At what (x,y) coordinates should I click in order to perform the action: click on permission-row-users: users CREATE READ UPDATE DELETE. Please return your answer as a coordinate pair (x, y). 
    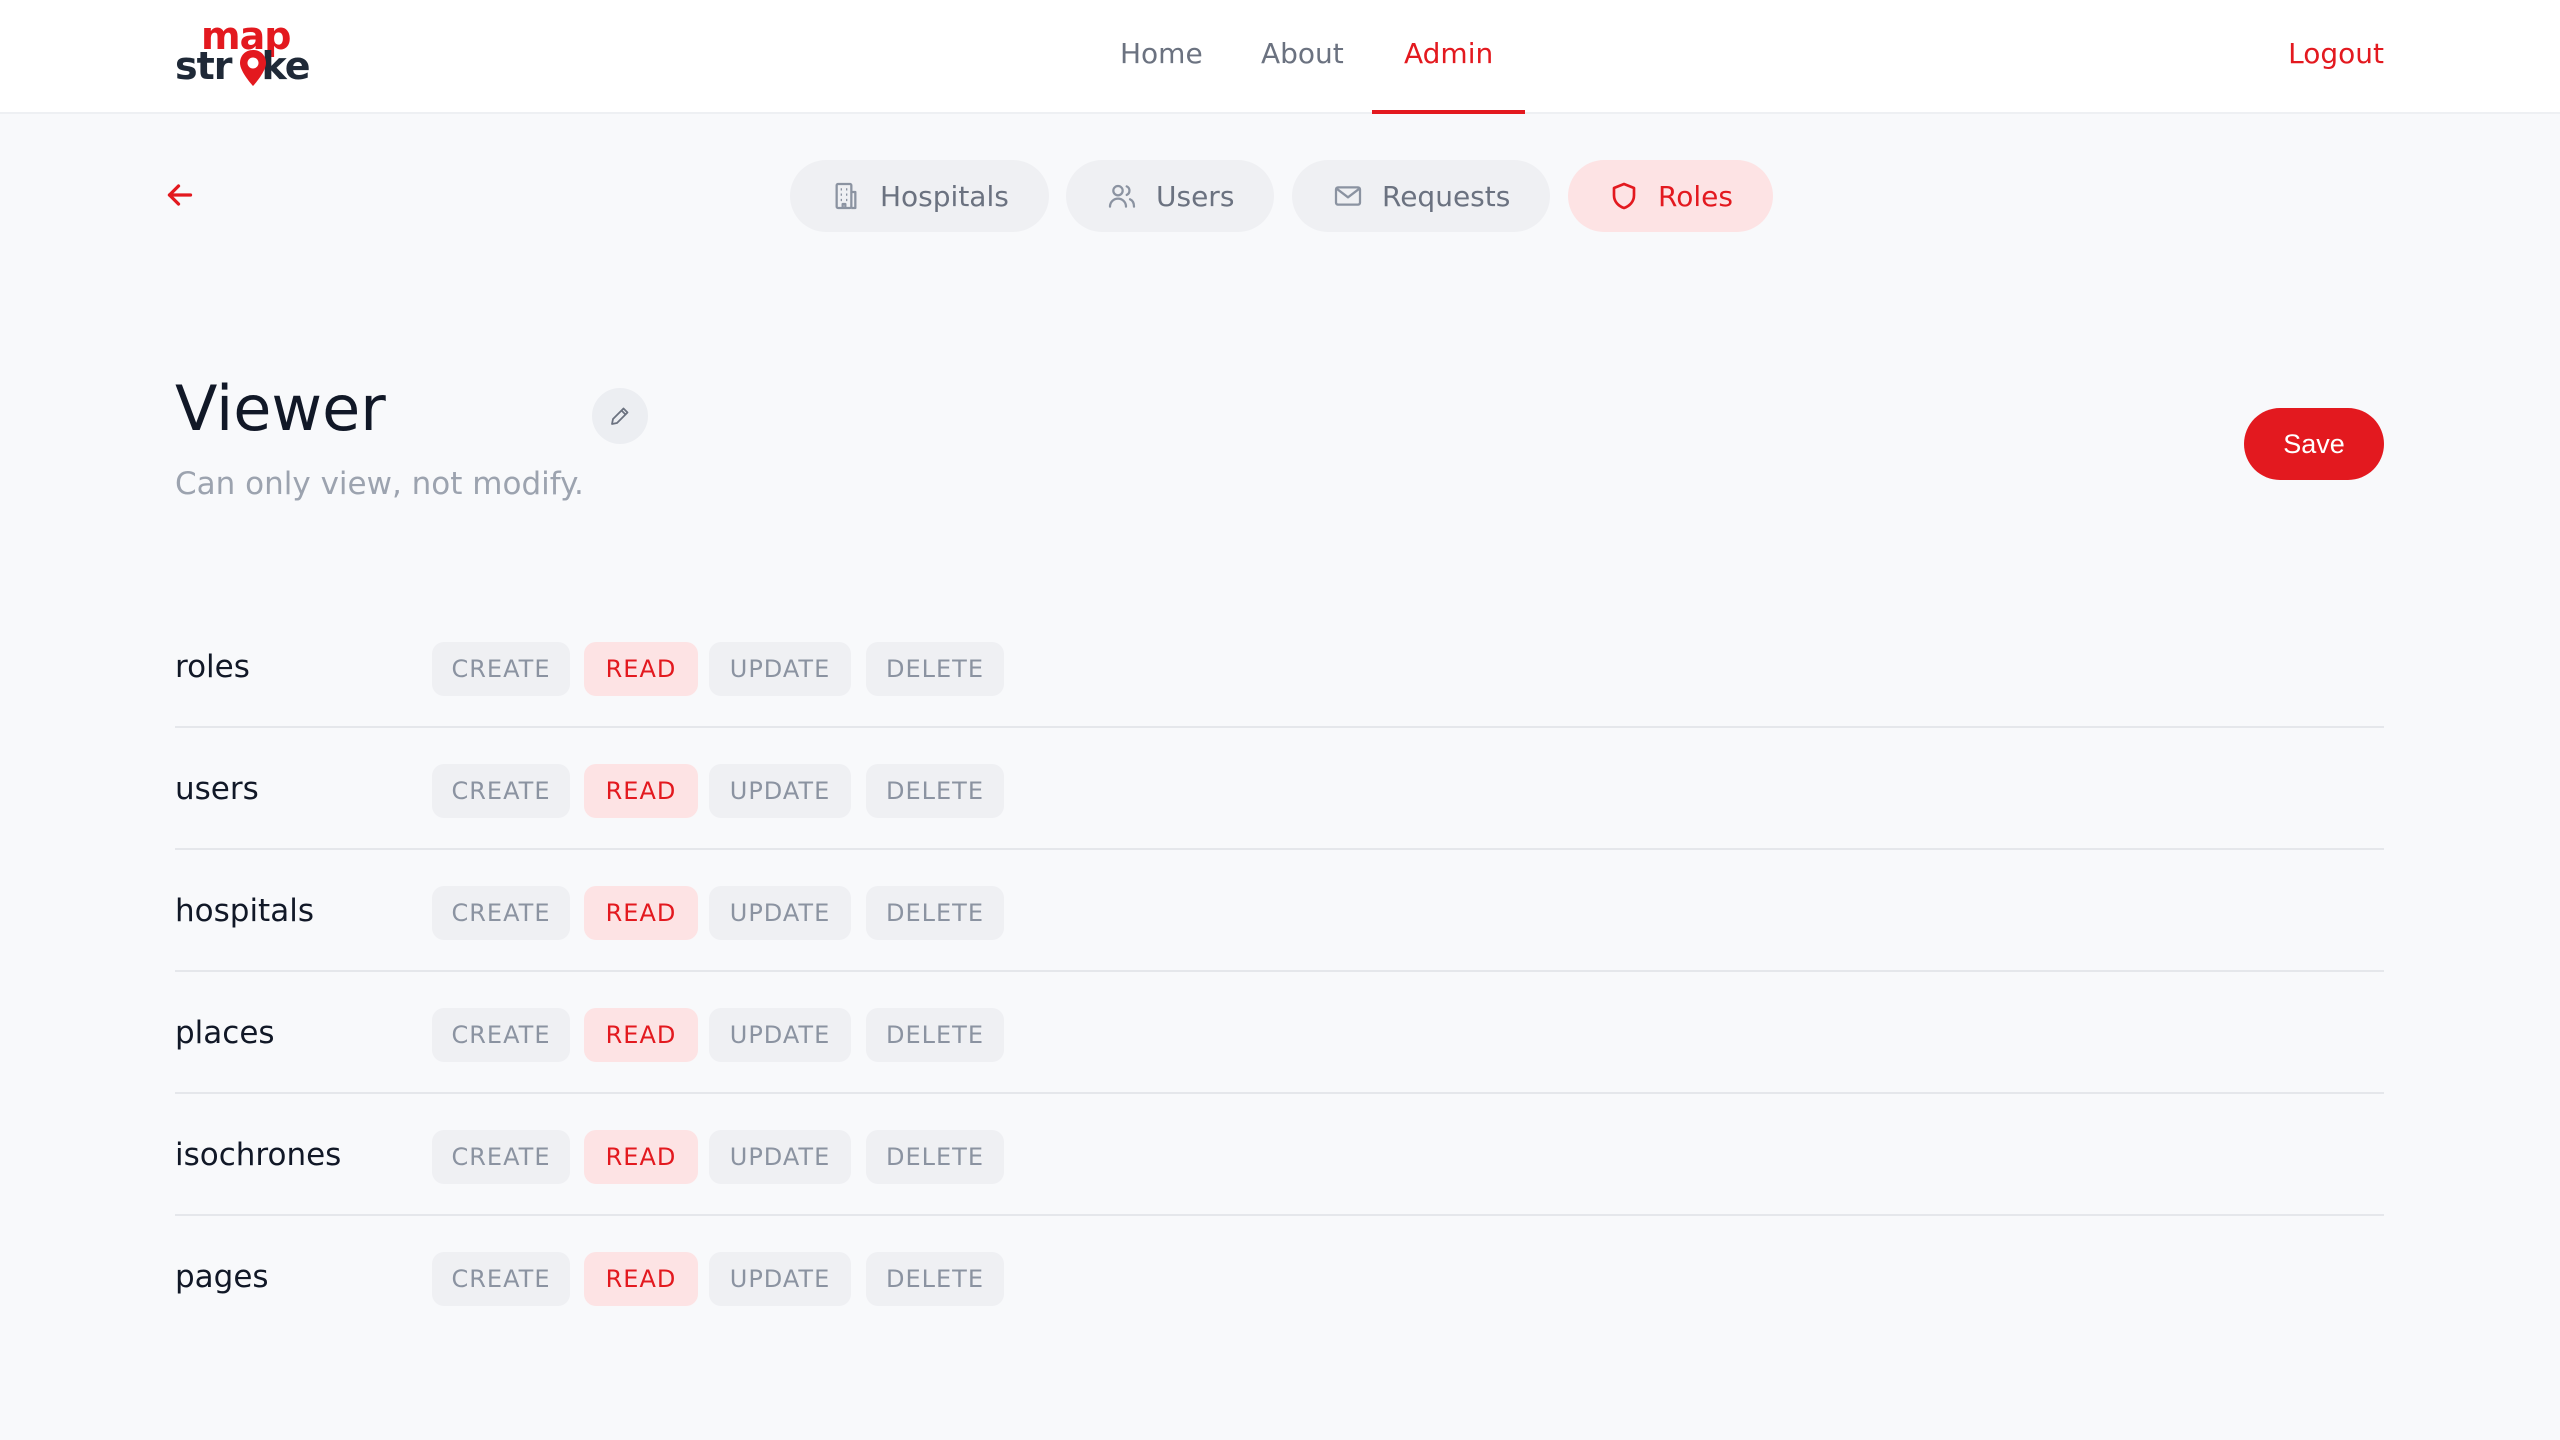
    Looking at the image, I should click on (1279, 789).